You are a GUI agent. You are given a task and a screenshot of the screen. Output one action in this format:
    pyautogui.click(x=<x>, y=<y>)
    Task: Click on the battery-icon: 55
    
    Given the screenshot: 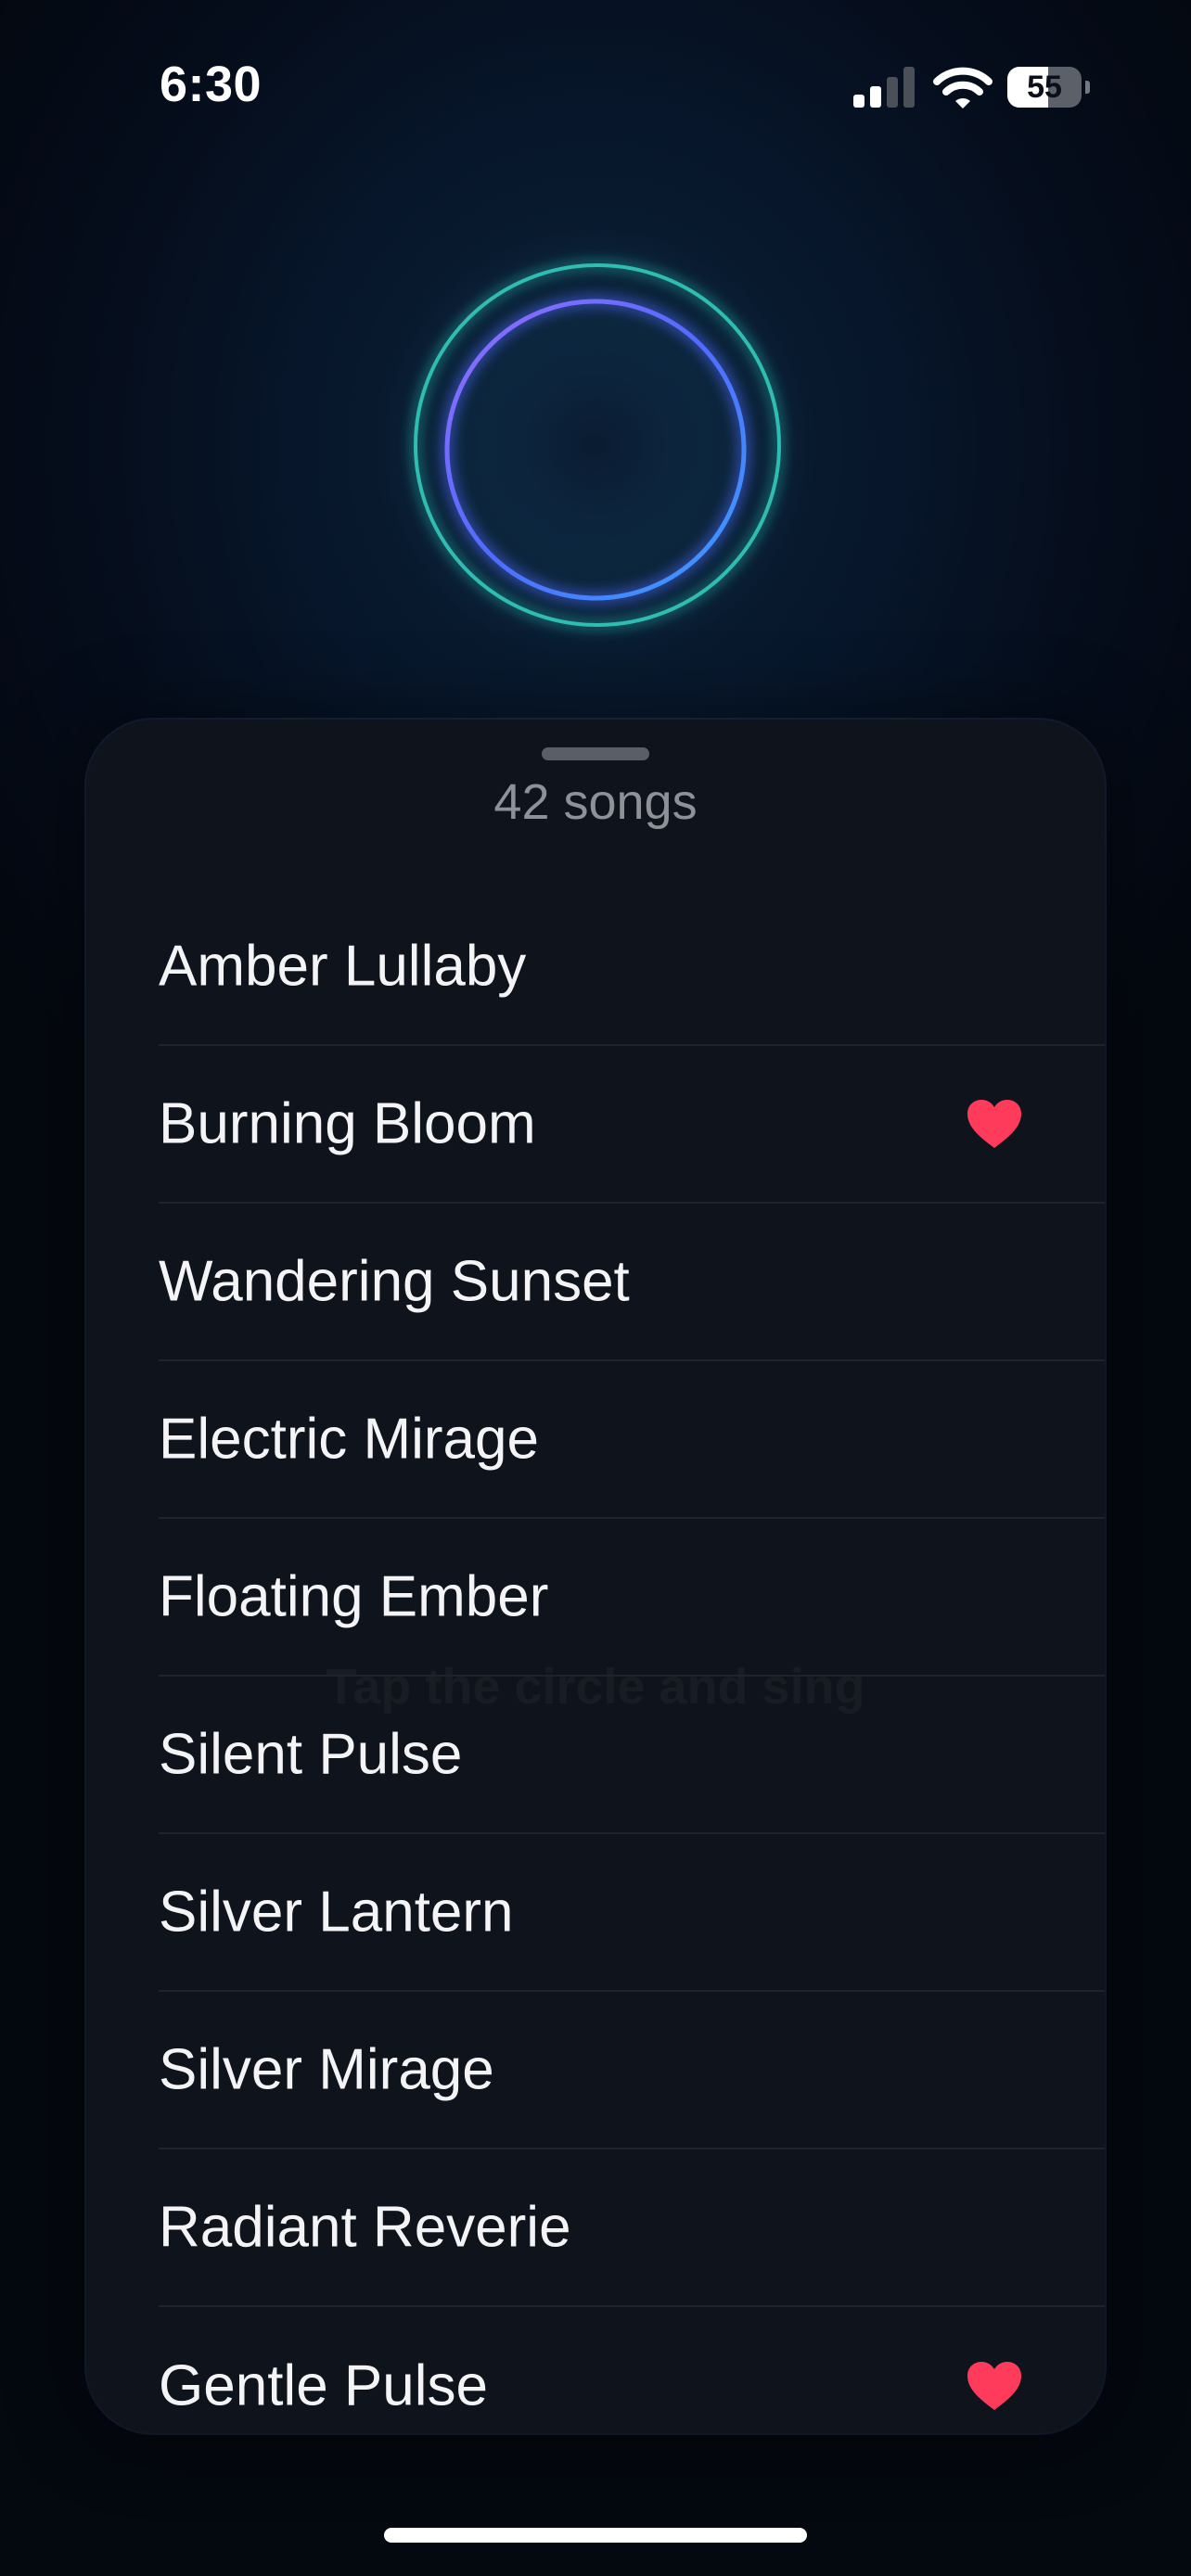 What is the action you would take?
    pyautogui.click(x=1049, y=87)
    